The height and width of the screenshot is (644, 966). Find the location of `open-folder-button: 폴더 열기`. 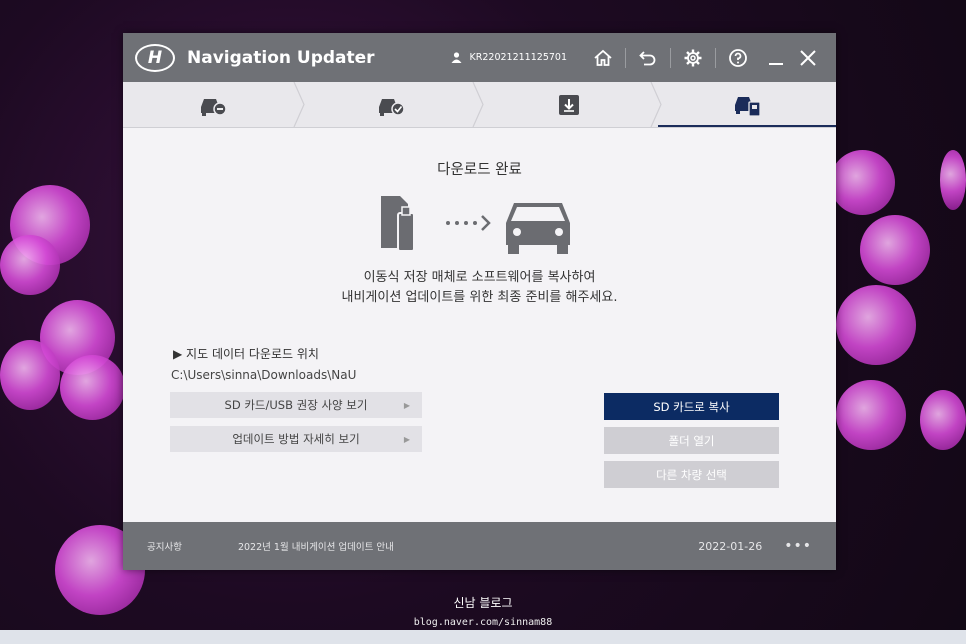

open-folder-button: 폴더 열기 is located at coordinates (691, 440).